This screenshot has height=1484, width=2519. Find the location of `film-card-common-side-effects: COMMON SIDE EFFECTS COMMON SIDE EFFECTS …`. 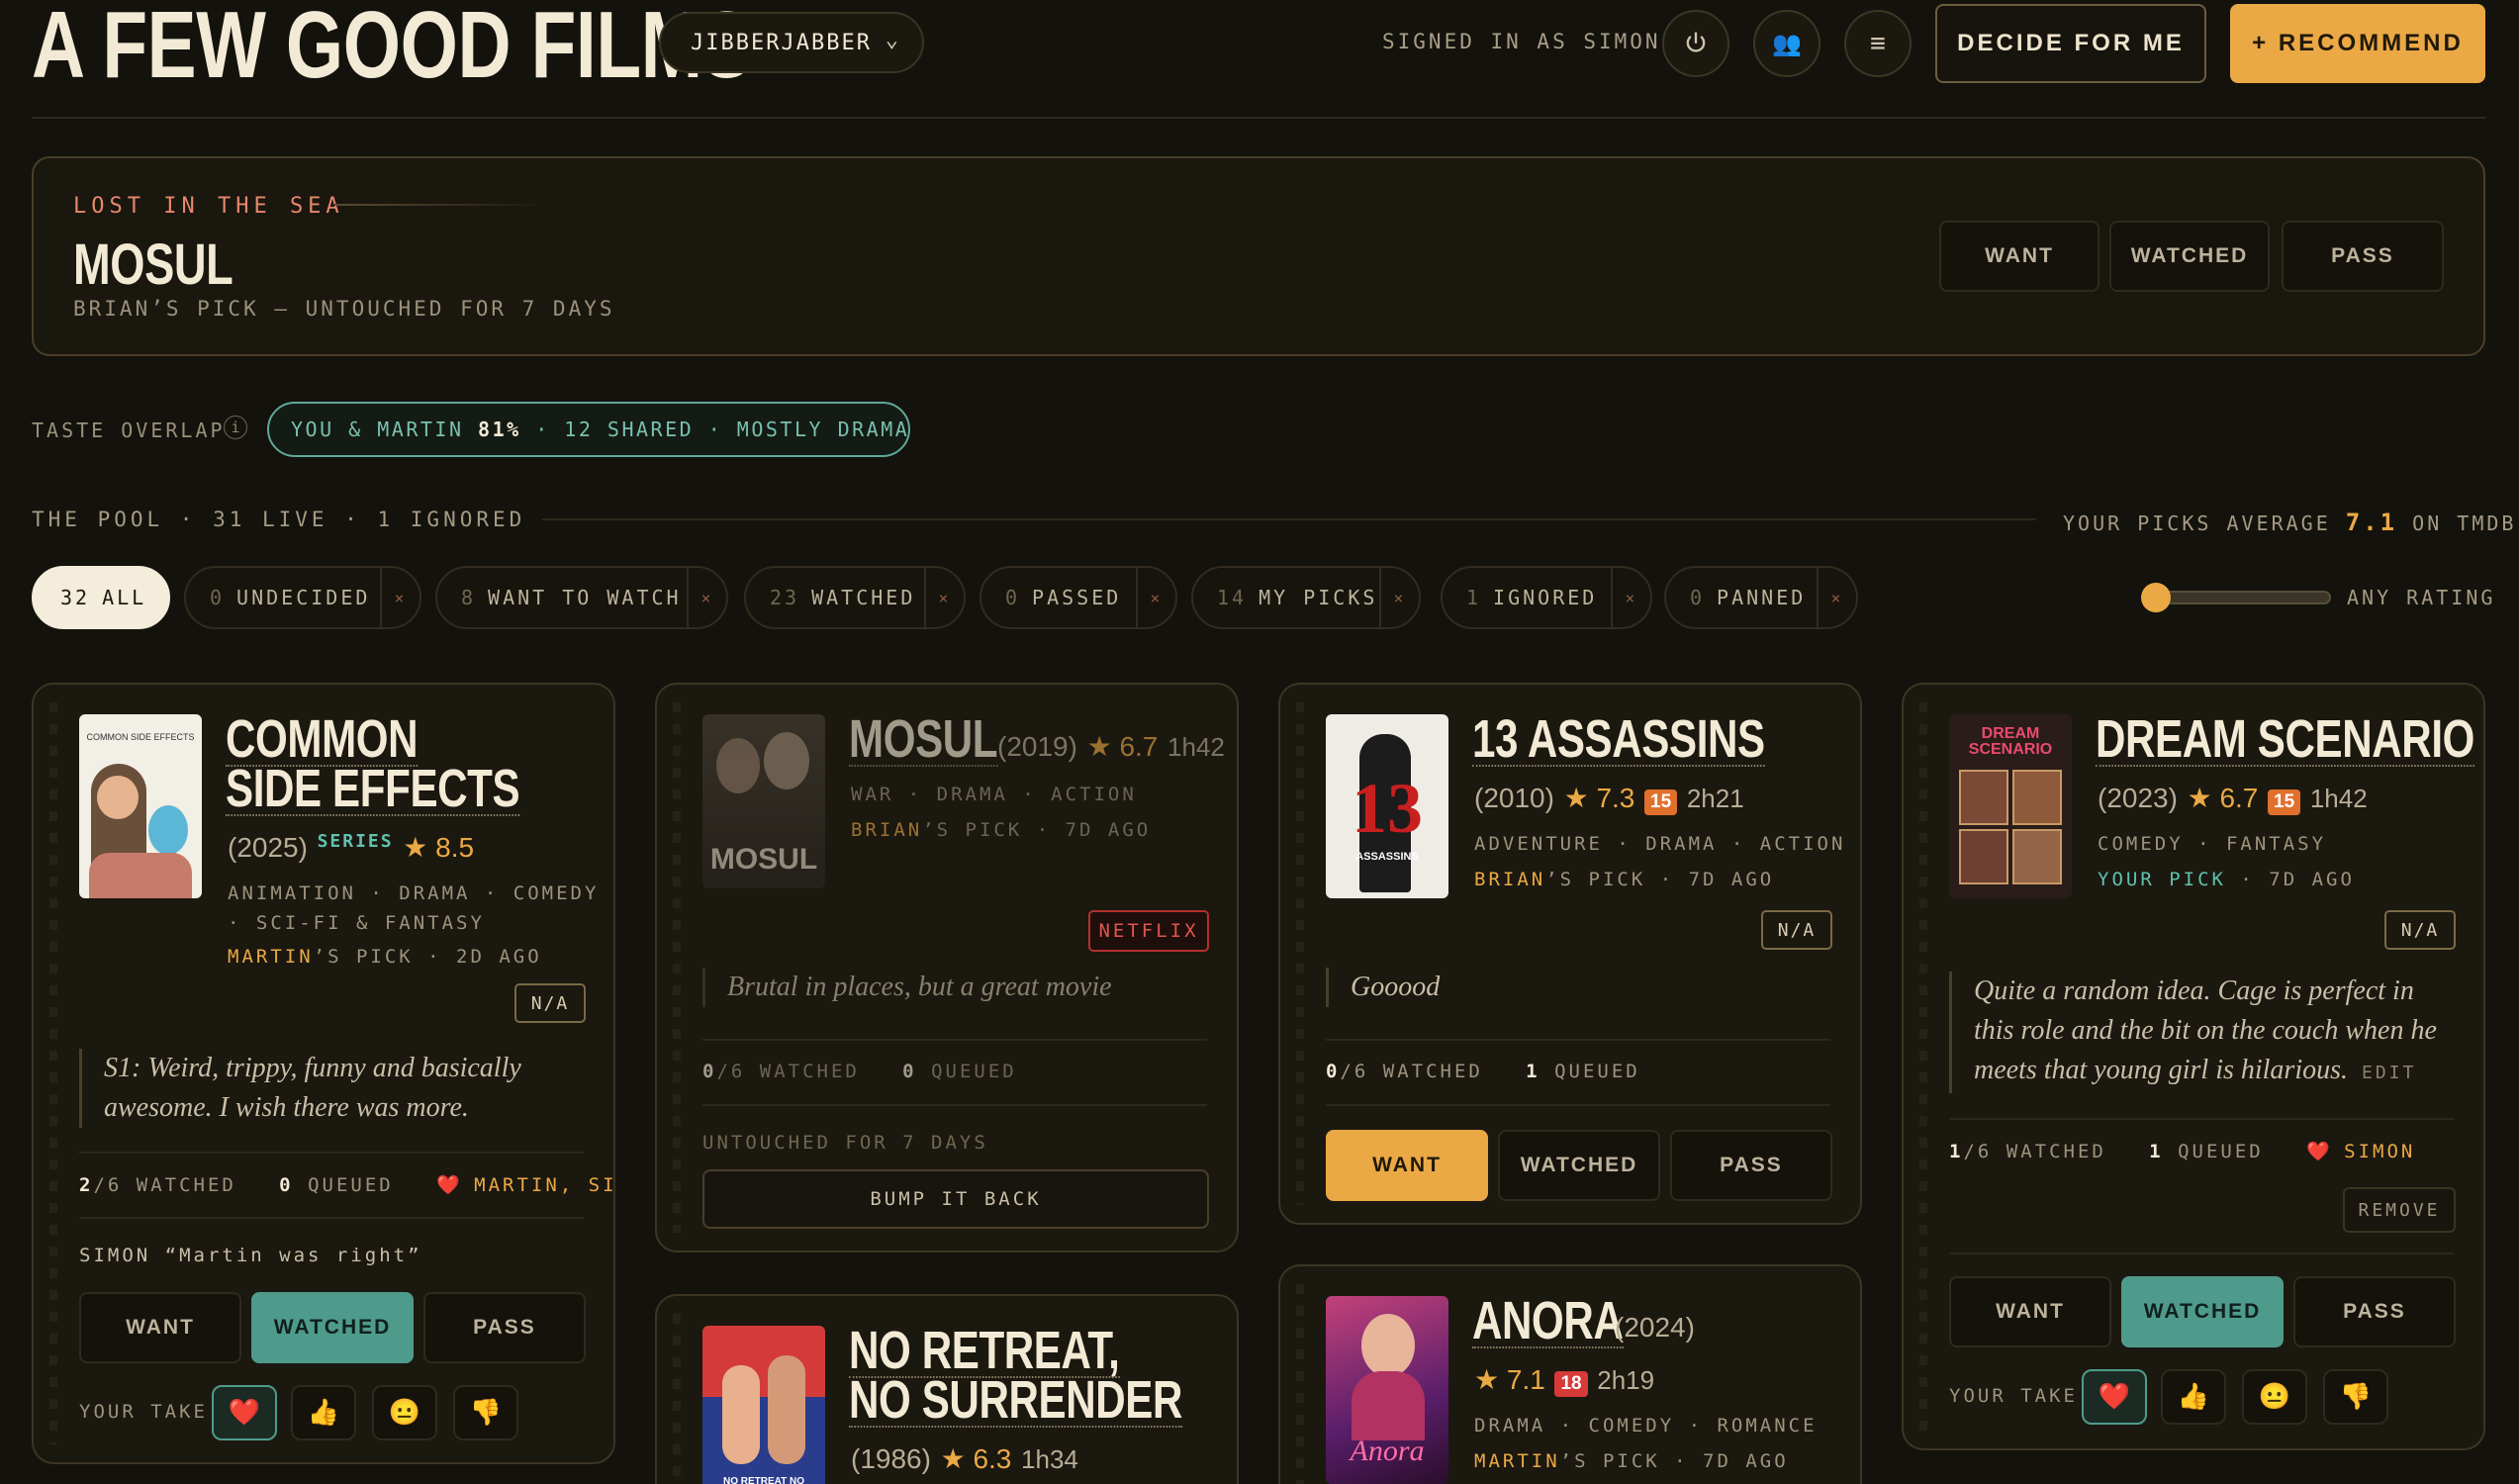

film-card-common-side-effects: COMMON SIDE EFFECTS COMMON SIDE EFFECTS … is located at coordinates (323, 1073).